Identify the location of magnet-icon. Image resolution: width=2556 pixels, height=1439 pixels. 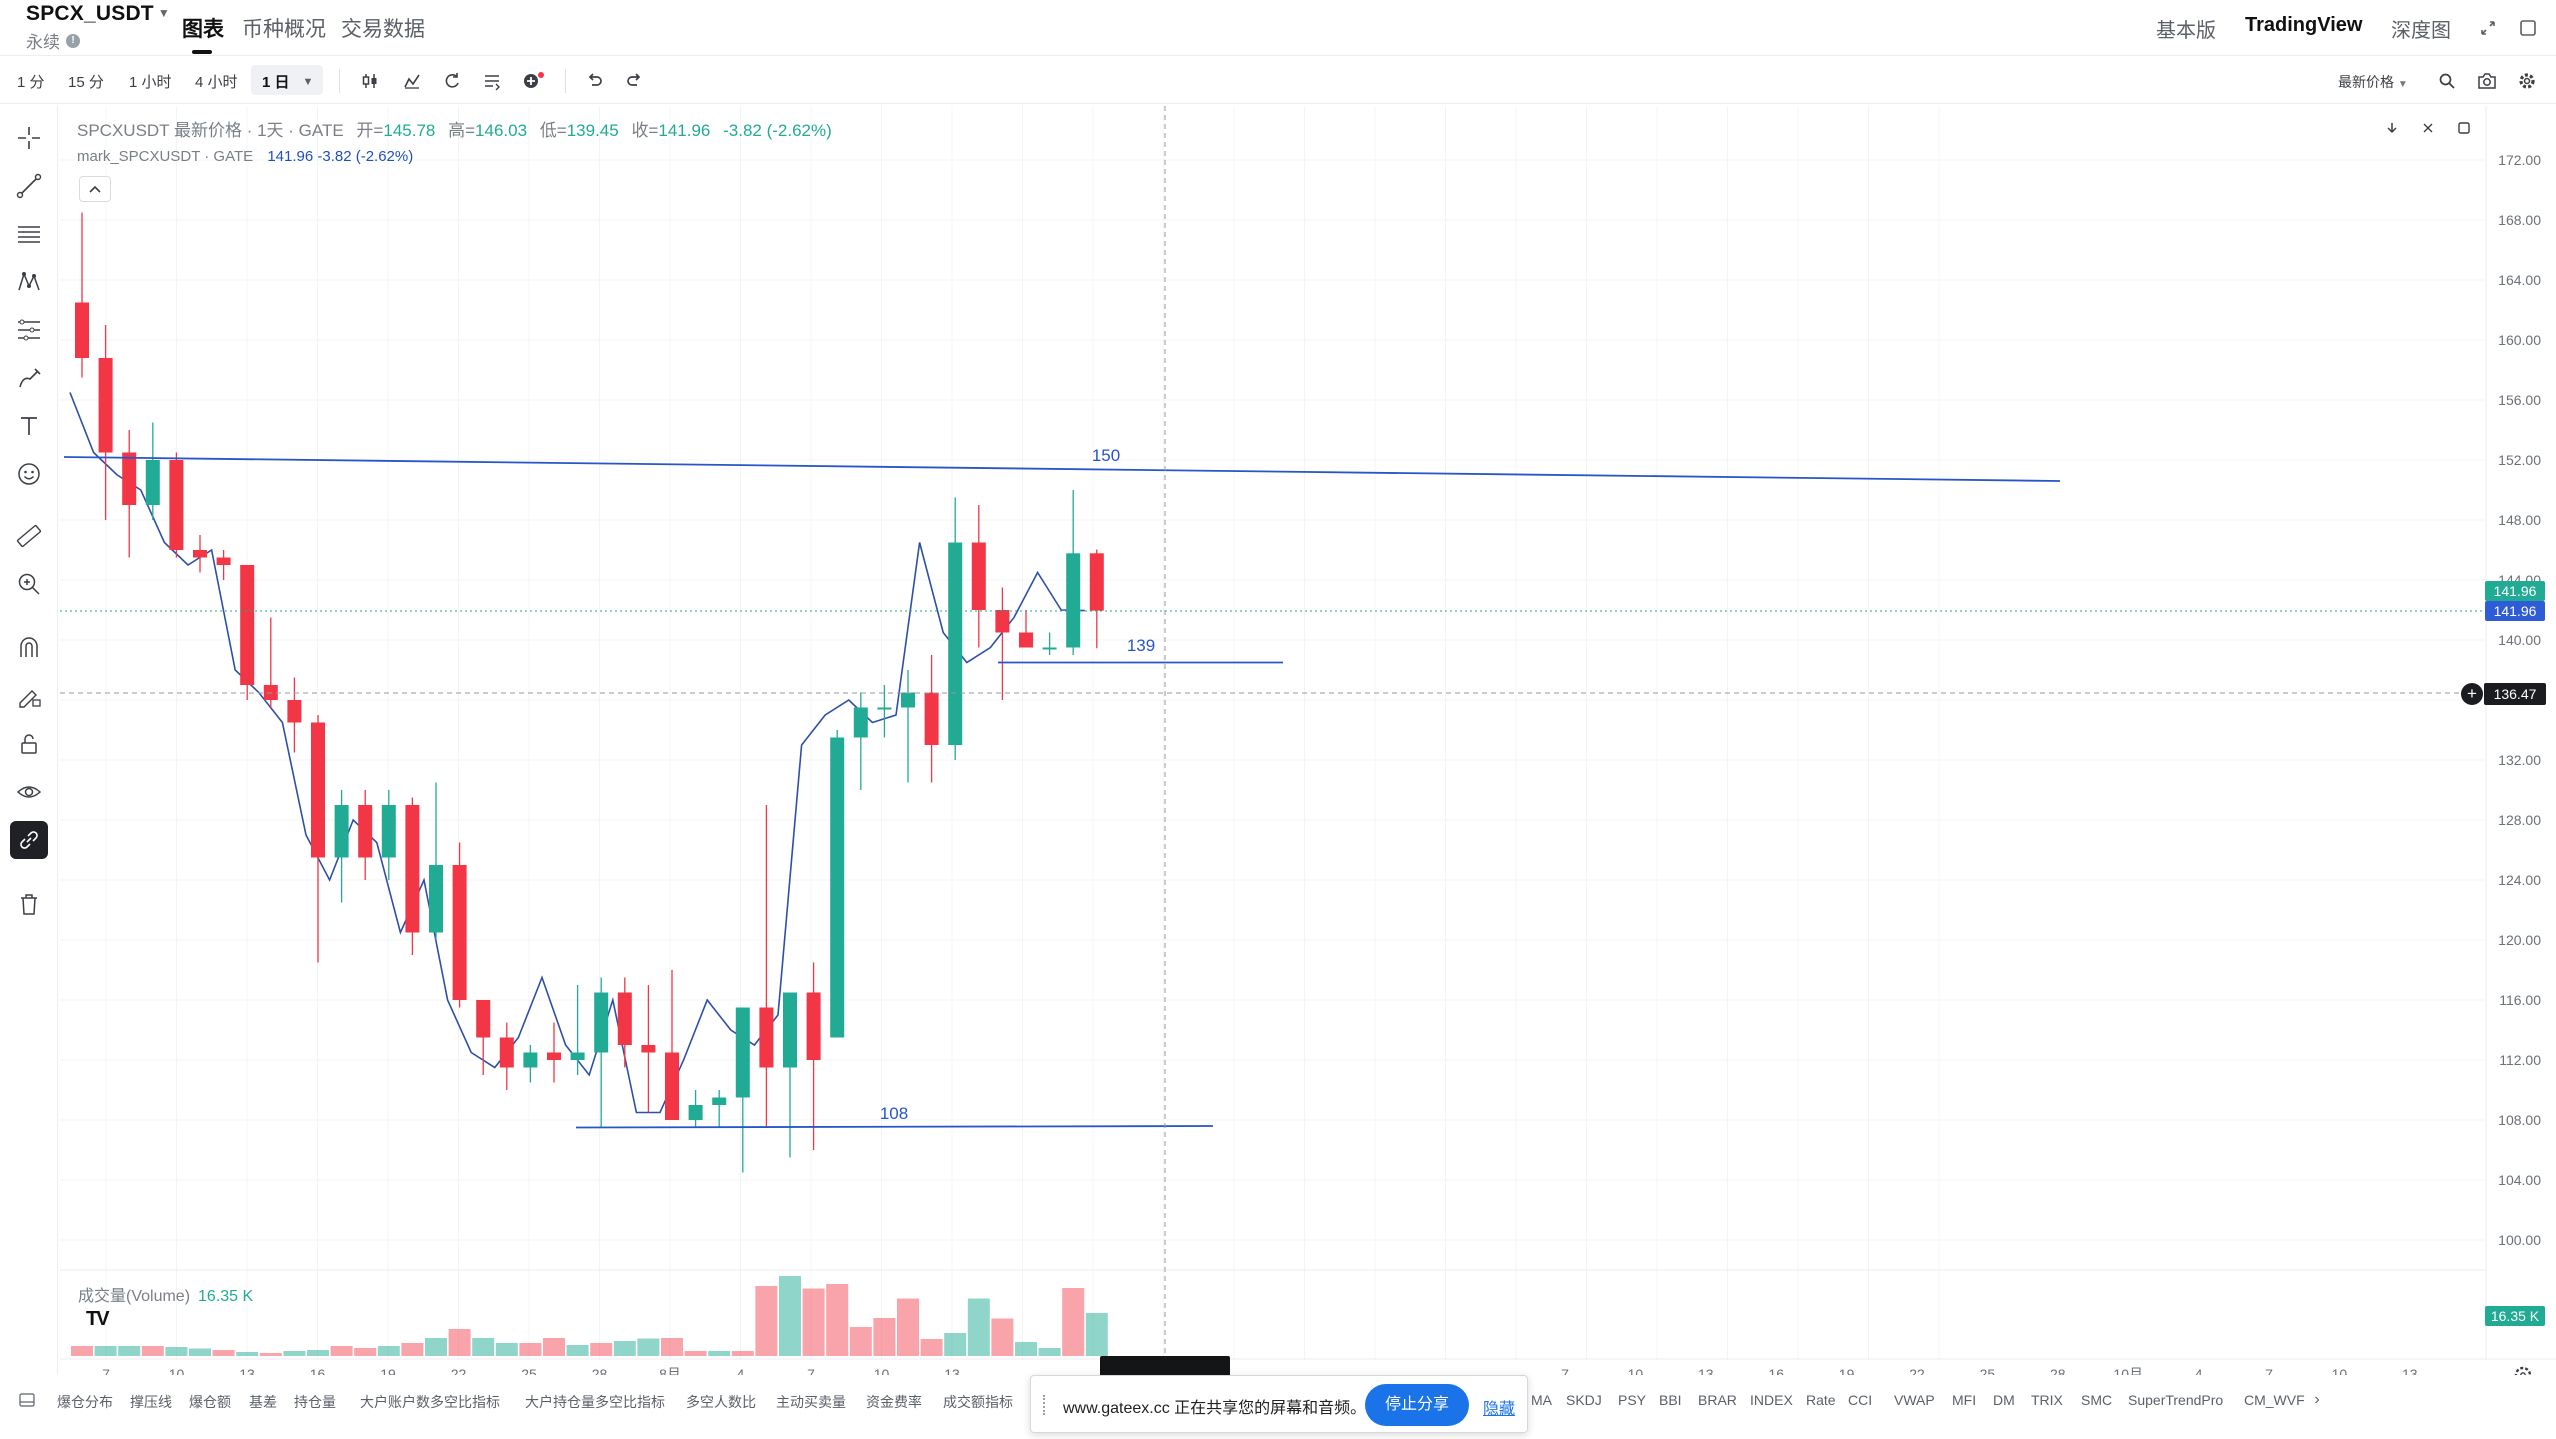
(29, 648).